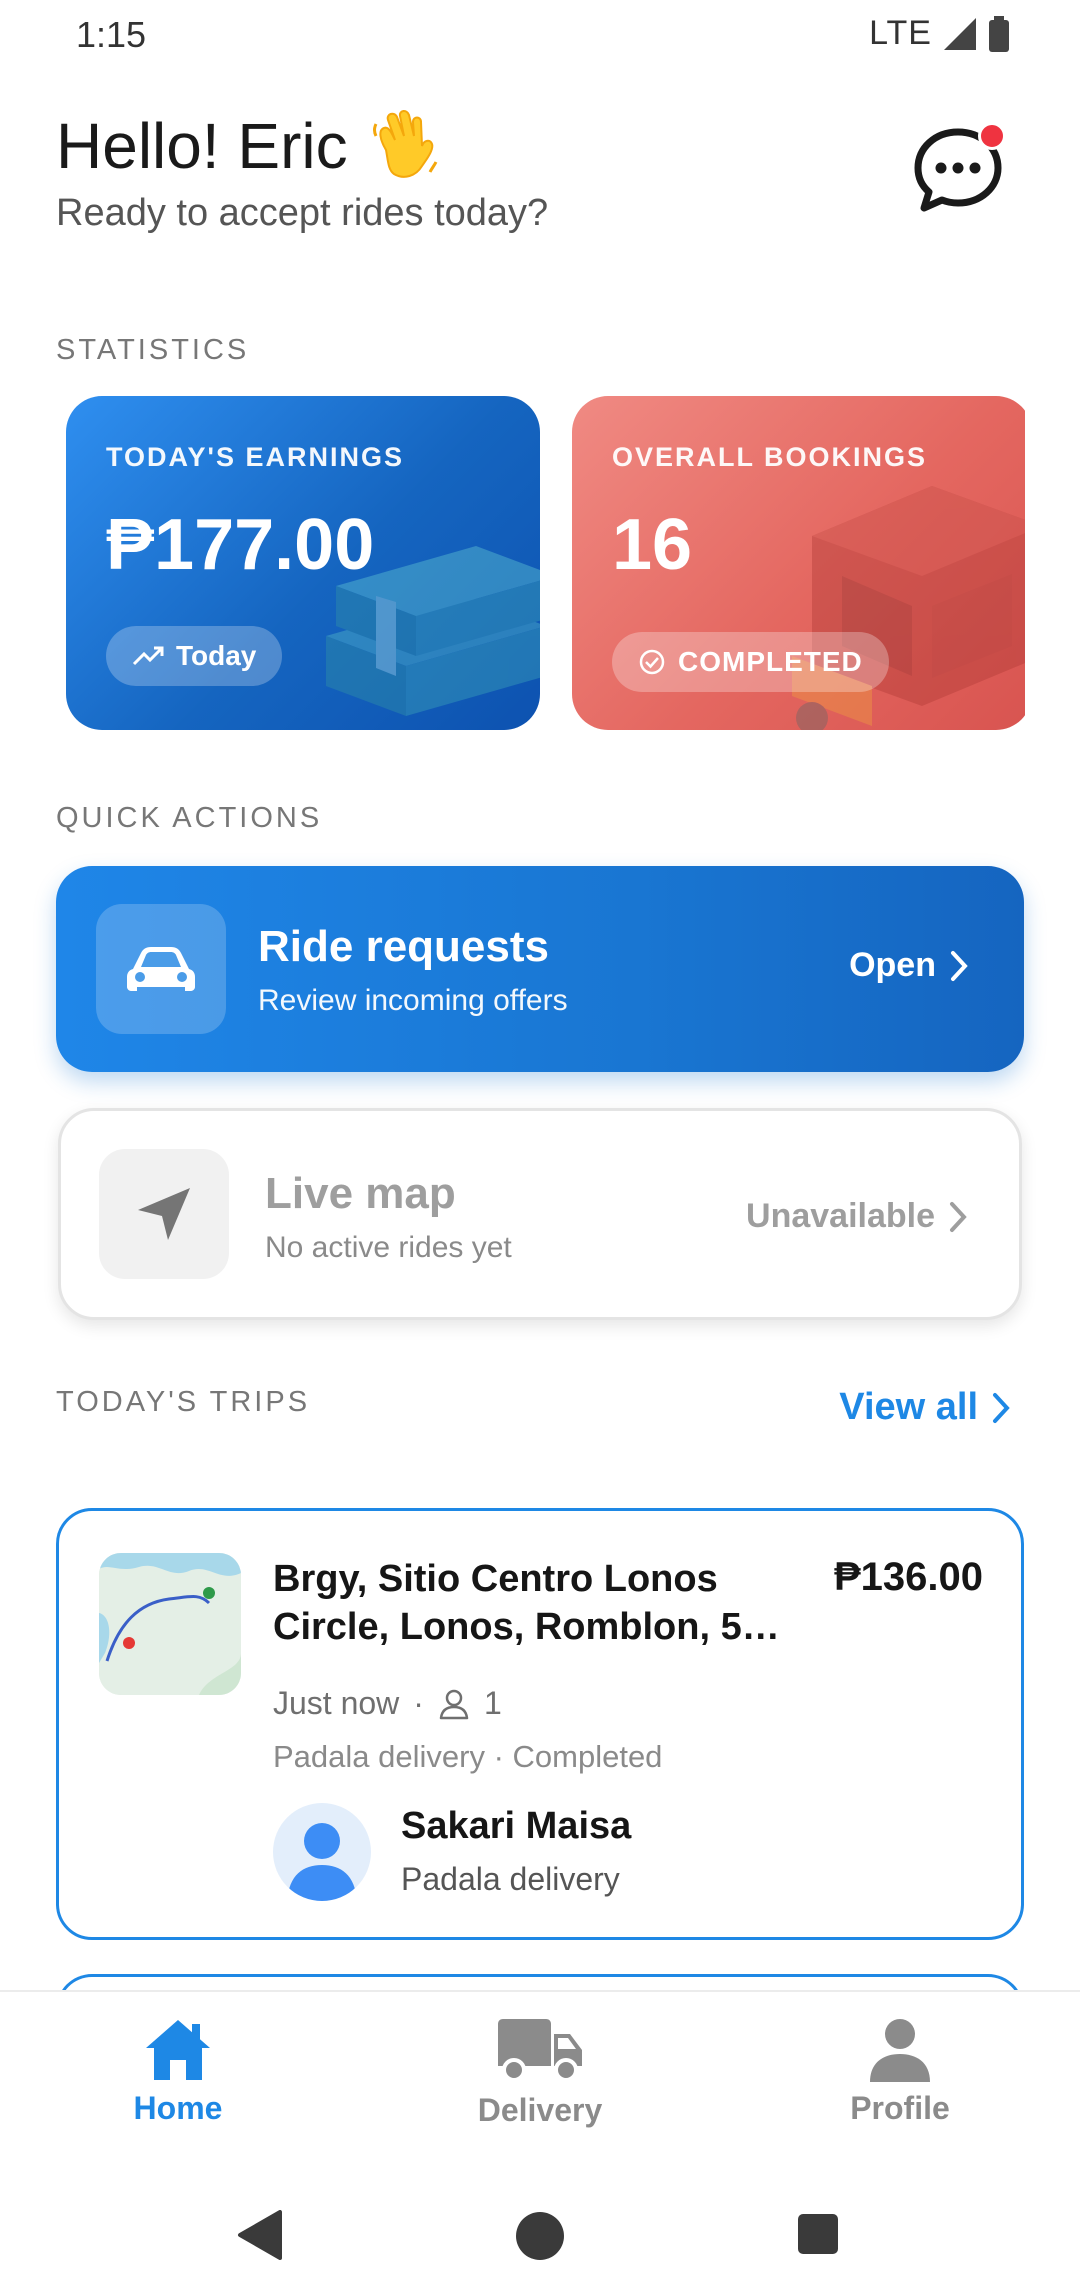  What do you see at coordinates (255, 457) in the screenshot?
I see `earnings-label: TODAY'S EARNINGS` at bounding box center [255, 457].